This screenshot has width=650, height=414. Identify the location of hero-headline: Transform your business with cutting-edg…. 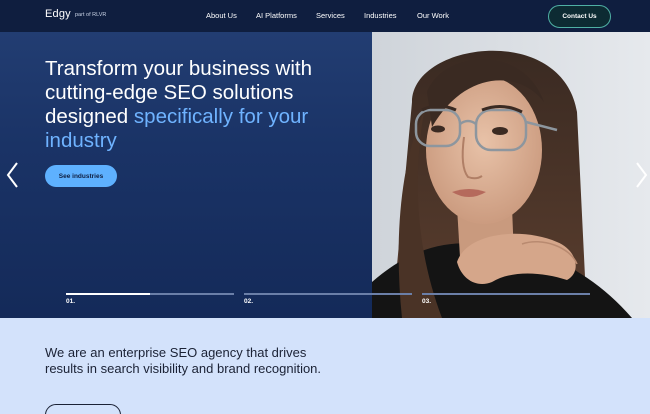
(190, 105).